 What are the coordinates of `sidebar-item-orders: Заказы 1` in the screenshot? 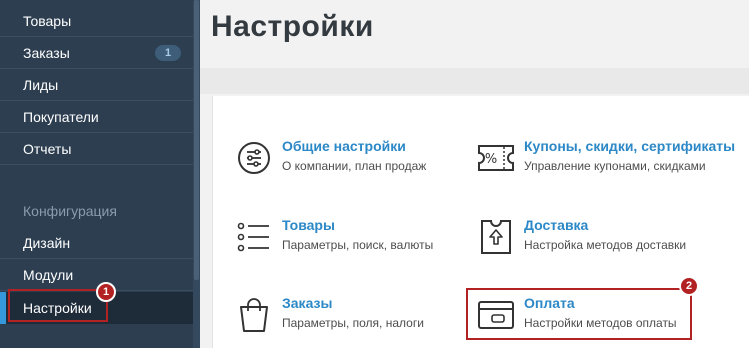 It's located at (96, 53).